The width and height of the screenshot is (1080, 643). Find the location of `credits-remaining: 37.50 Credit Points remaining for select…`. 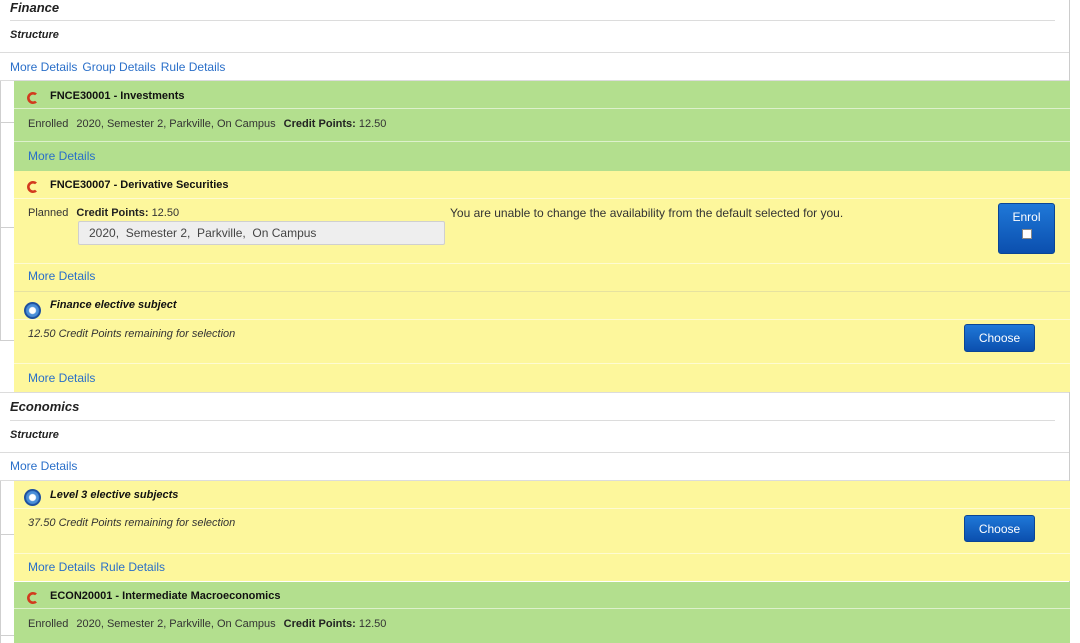

credits-remaining: 37.50 Credit Points remaining for select… is located at coordinates (132, 523).